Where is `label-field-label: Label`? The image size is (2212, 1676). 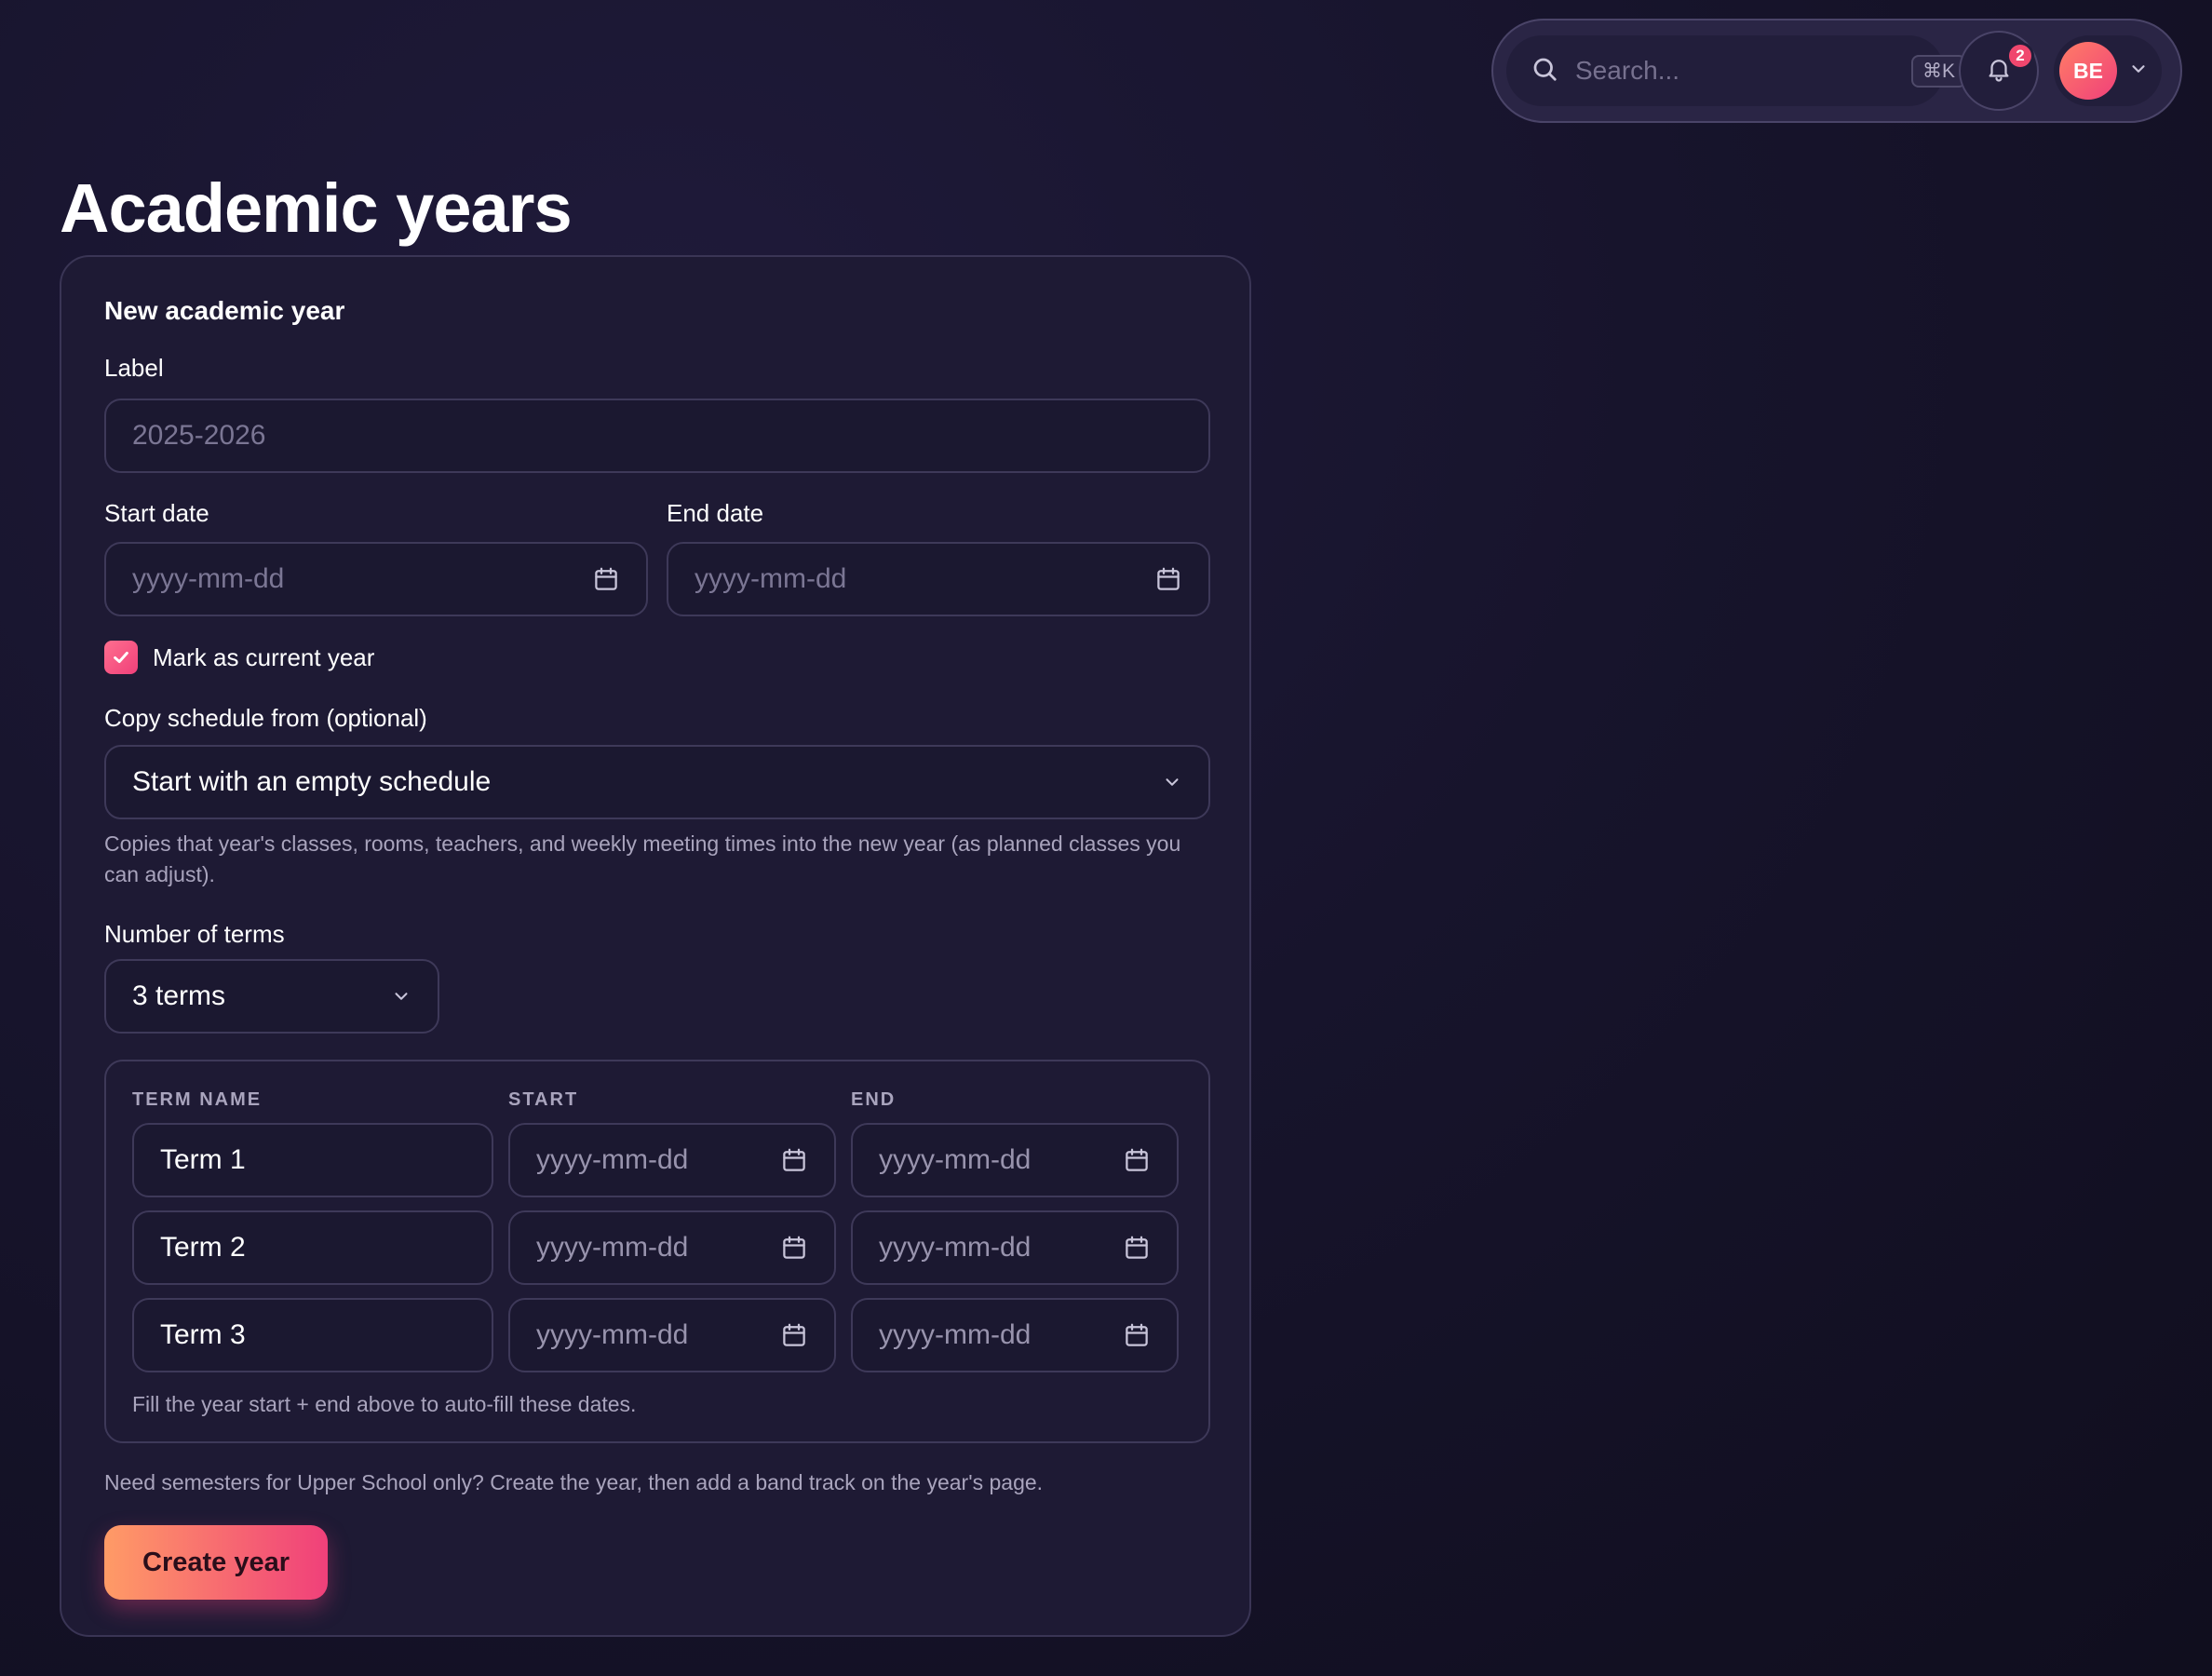 label-field-label: Label is located at coordinates (134, 368).